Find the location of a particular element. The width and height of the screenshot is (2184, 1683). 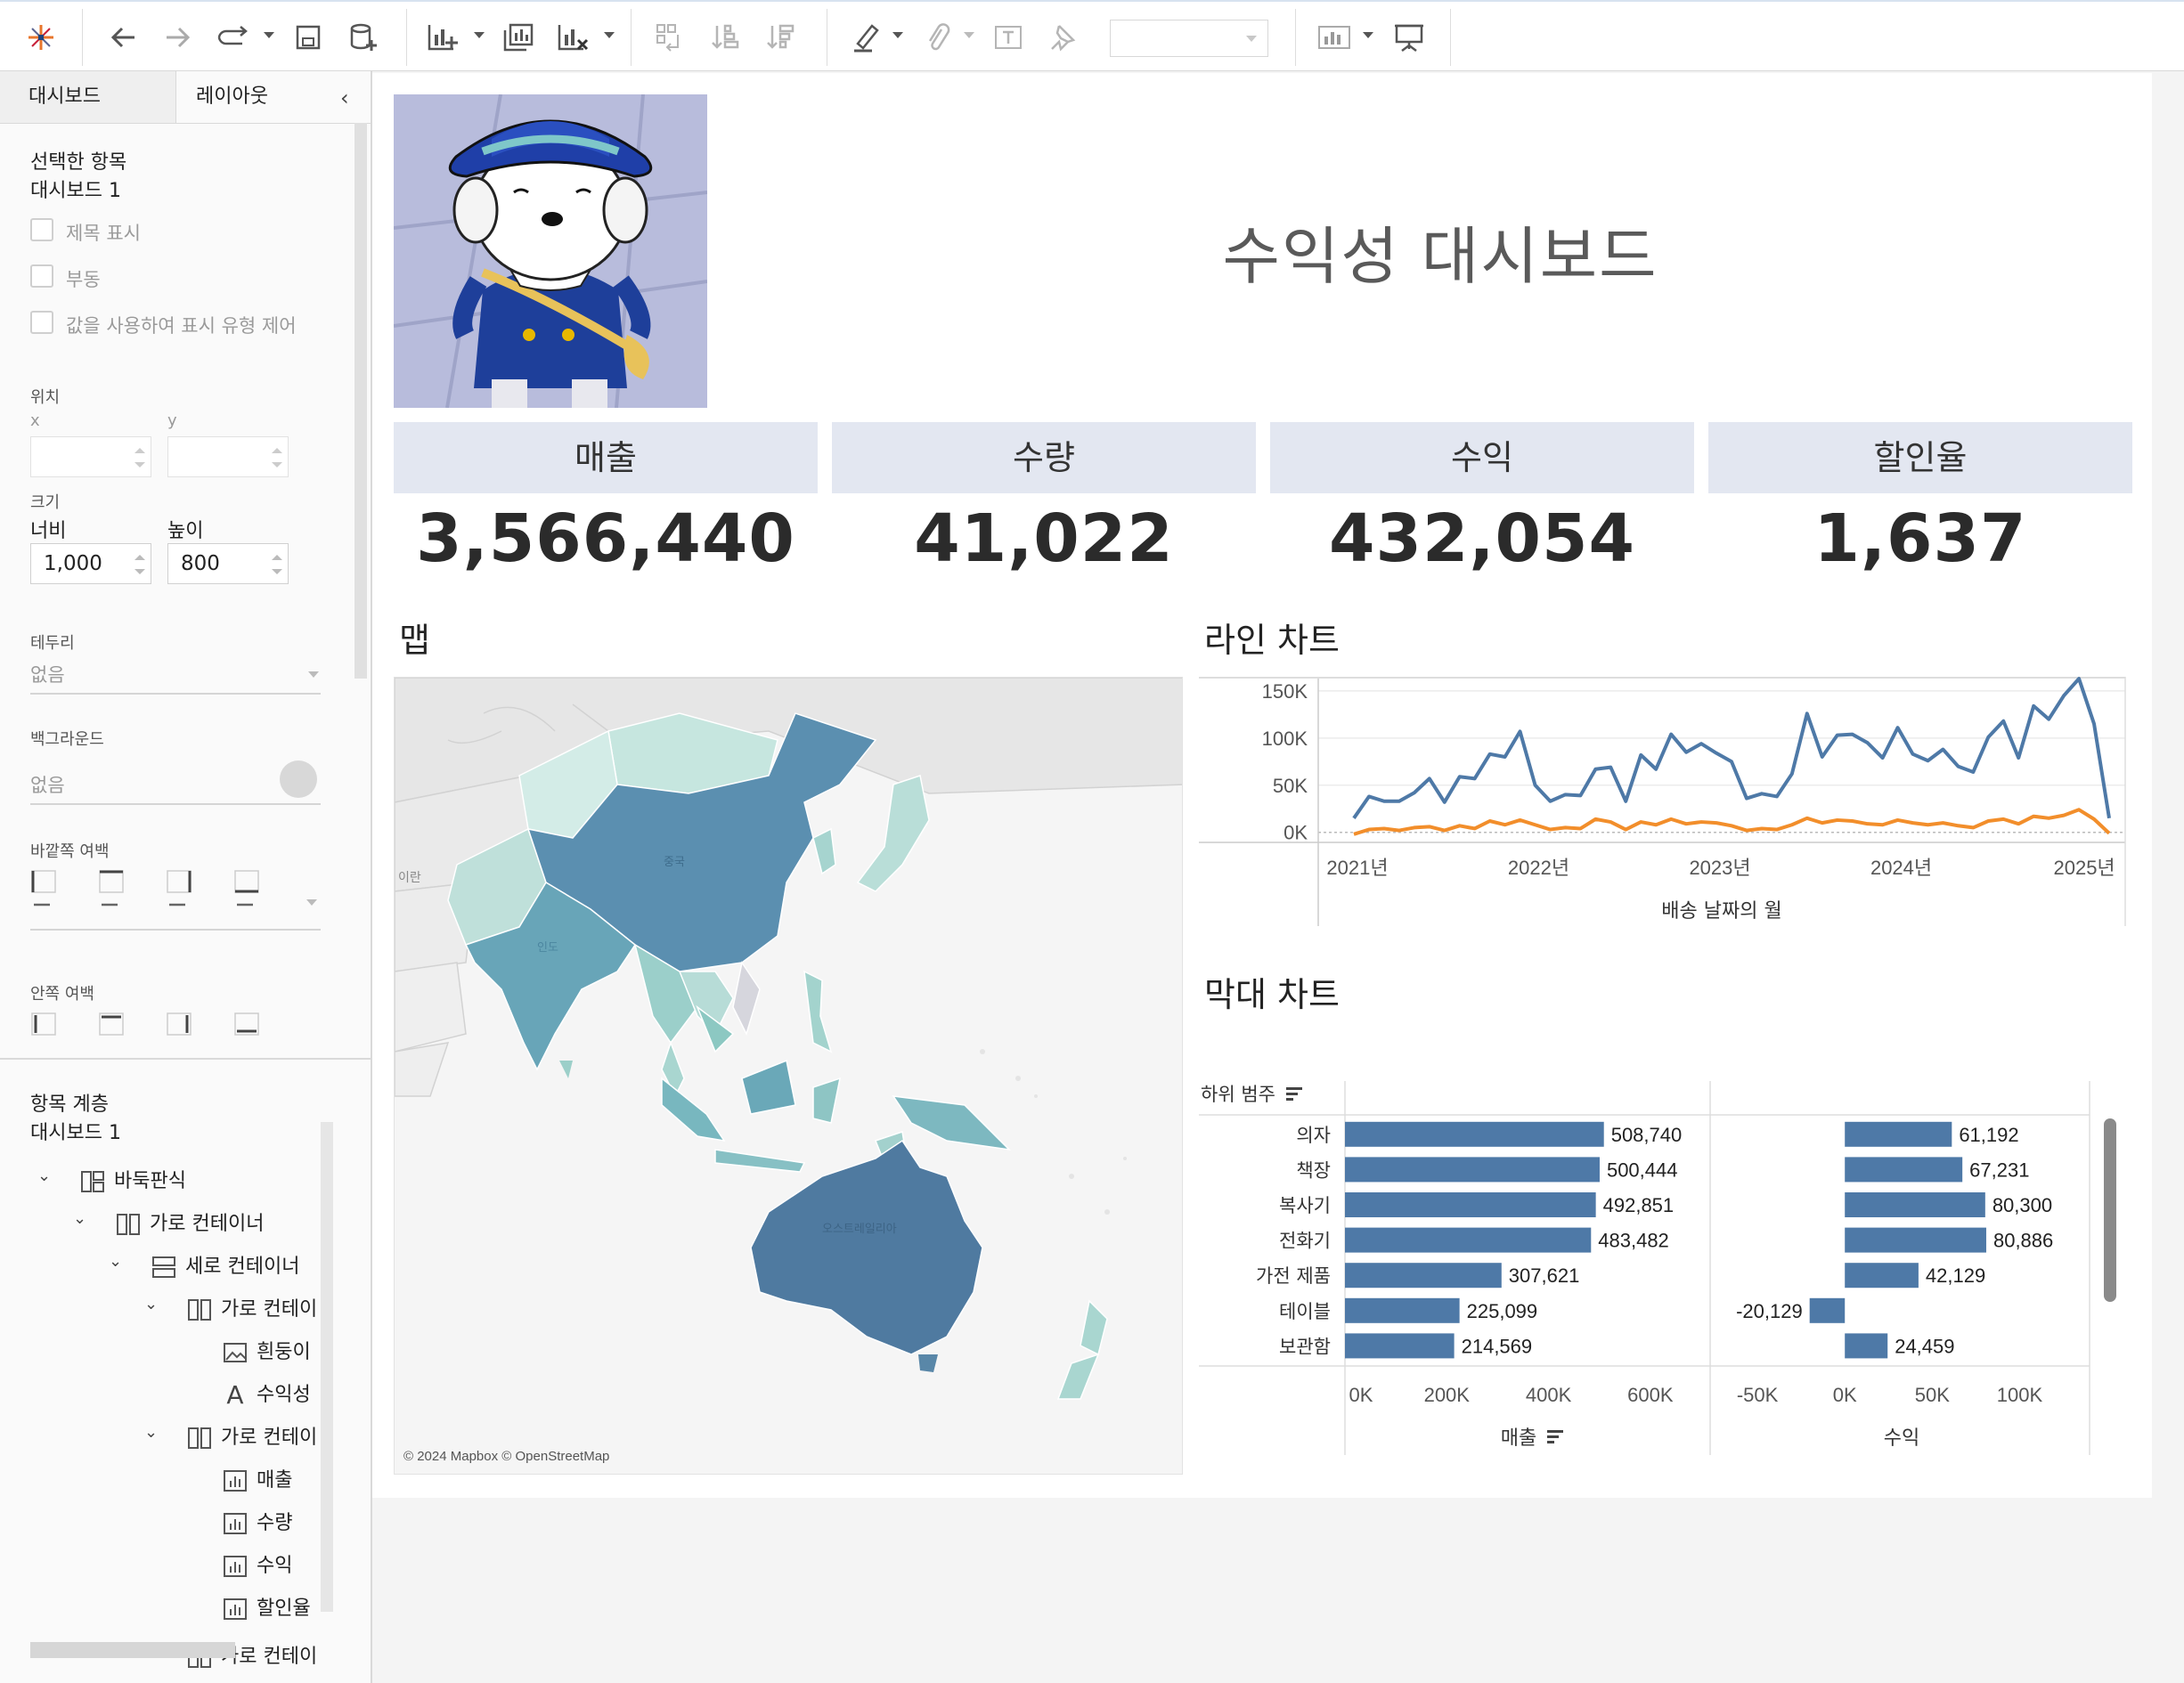

undo-icon is located at coordinates (123, 37).